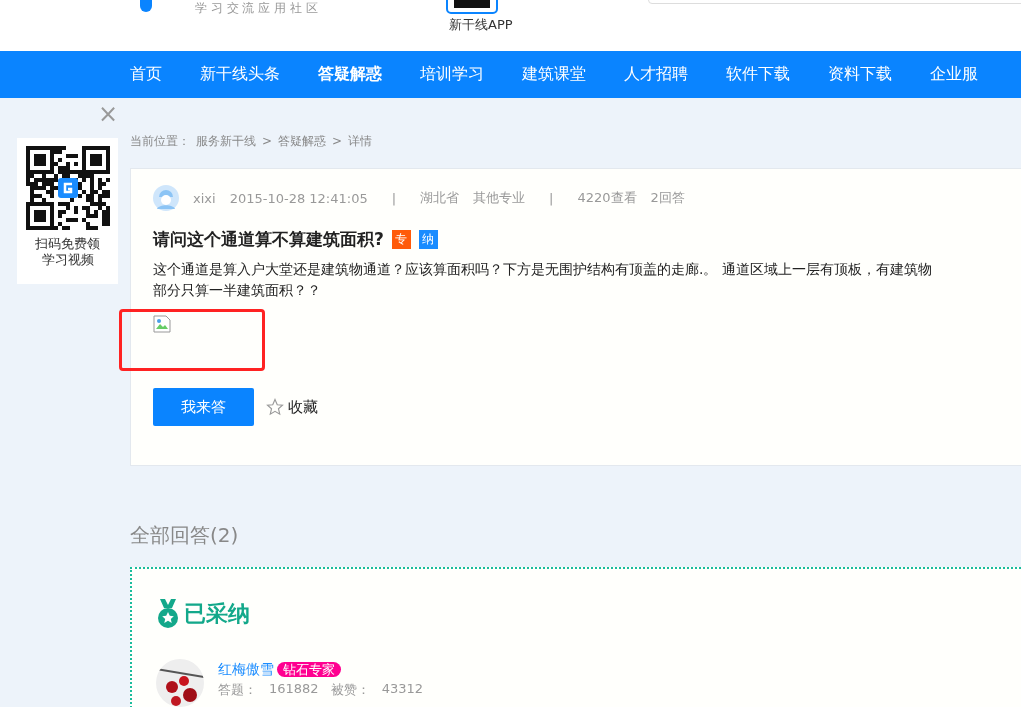  I want to click on medal-icon, so click(168, 614).